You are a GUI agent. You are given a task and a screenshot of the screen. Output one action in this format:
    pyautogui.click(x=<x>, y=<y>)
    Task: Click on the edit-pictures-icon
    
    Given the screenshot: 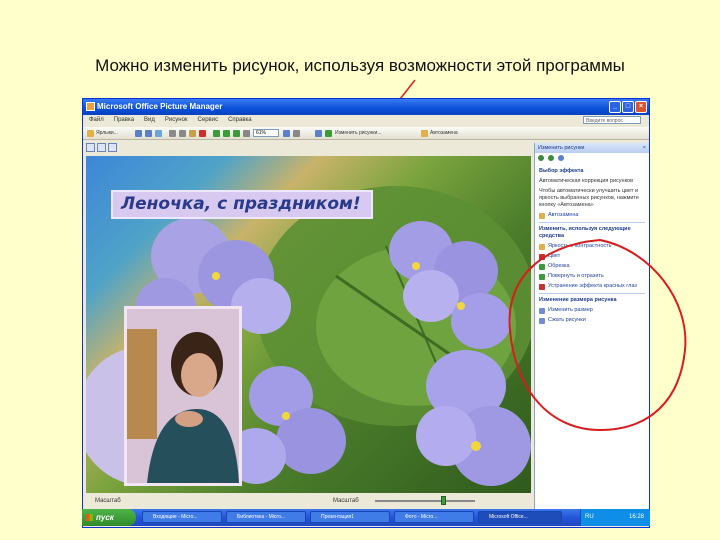 What is the action you would take?
    pyautogui.click(x=318, y=133)
    